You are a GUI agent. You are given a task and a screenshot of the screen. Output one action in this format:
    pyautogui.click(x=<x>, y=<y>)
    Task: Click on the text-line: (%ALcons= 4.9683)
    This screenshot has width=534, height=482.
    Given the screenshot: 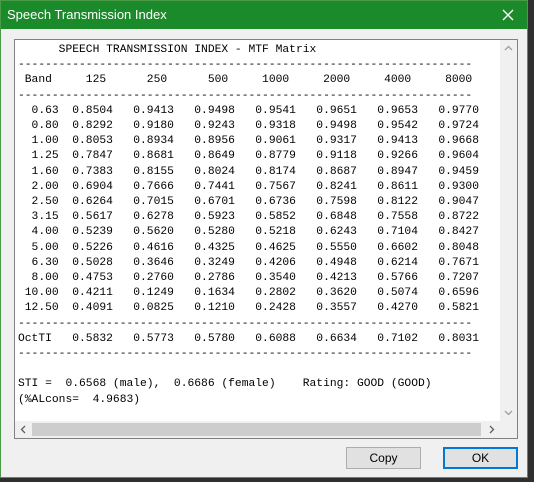 What is the action you would take?
    pyautogui.click(x=79, y=399)
    